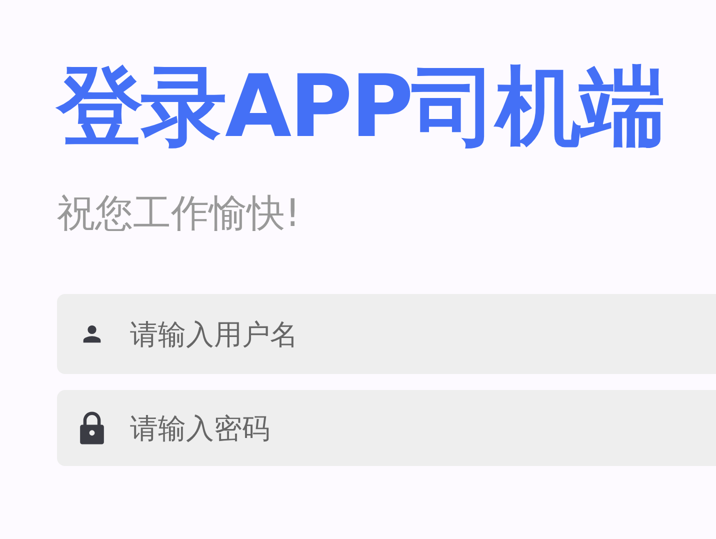 This screenshot has width=716, height=539. I want to click on greeting-text: 祝您工作愉快!, so click(179, 213).